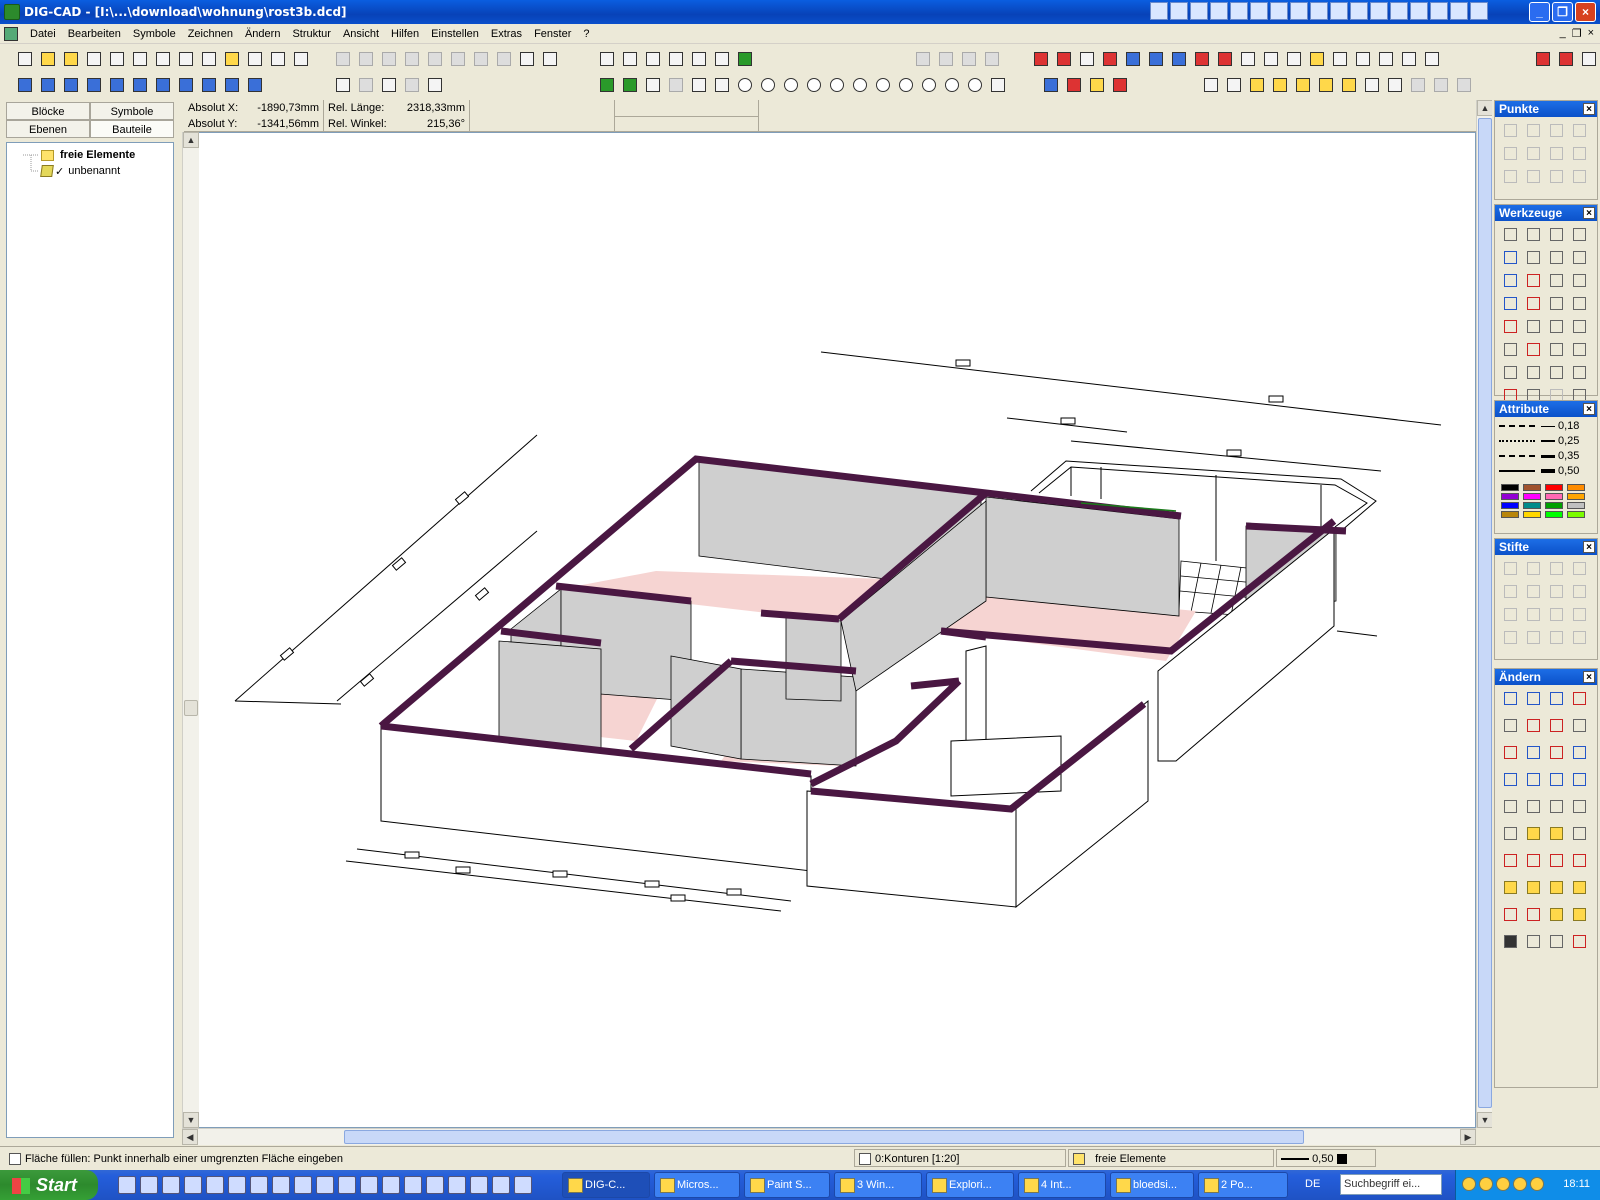  Describe the element at coordinates (1556, 568) in the screenshot. I see `pen-3-icon` at that location.